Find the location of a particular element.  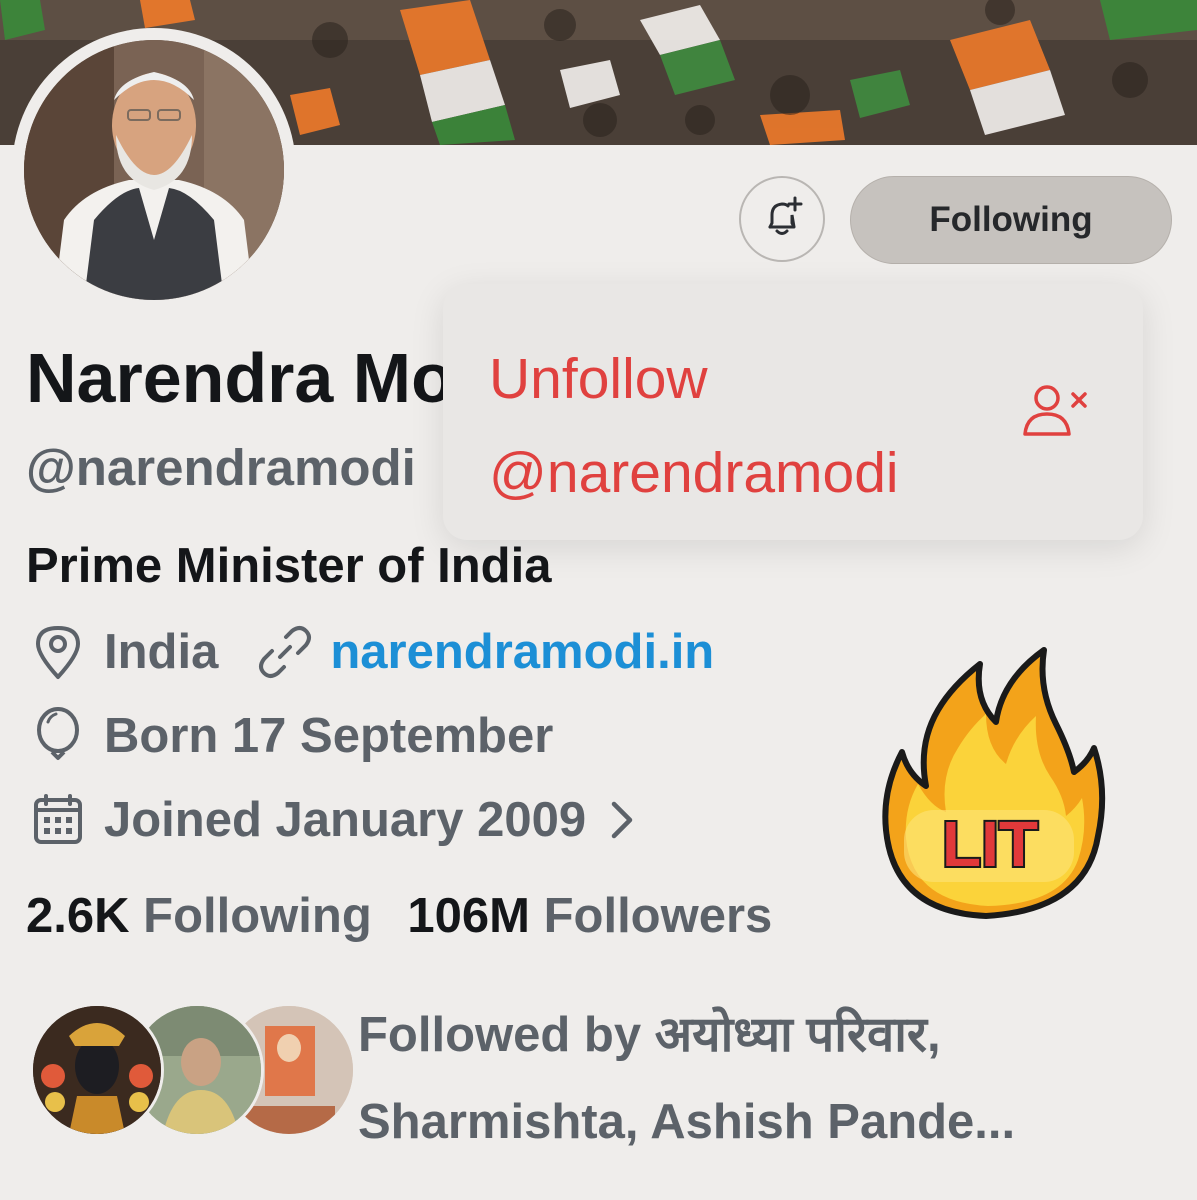

calendar-icon is located at coordinates (58, 820).